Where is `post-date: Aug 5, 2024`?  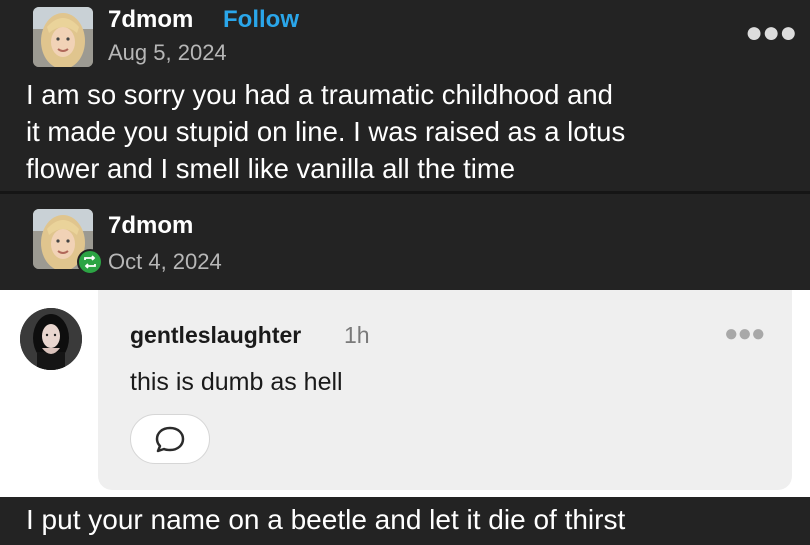 post-date: Aug 5, 2024 is located at coordinates (167, 52).